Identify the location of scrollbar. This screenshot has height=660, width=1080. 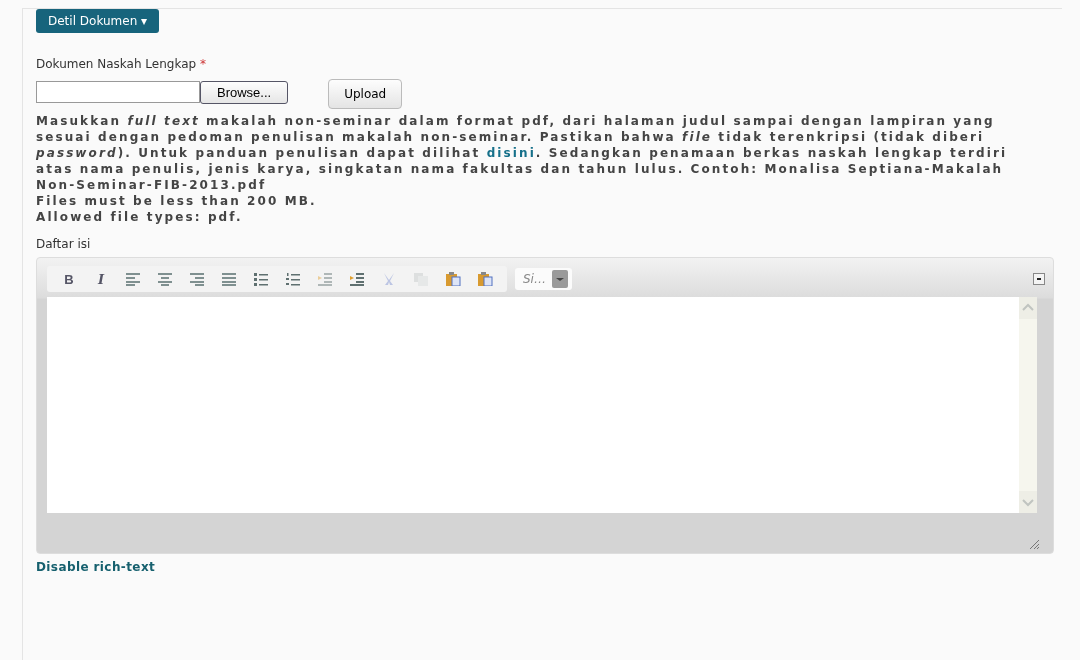
(1028, 405).